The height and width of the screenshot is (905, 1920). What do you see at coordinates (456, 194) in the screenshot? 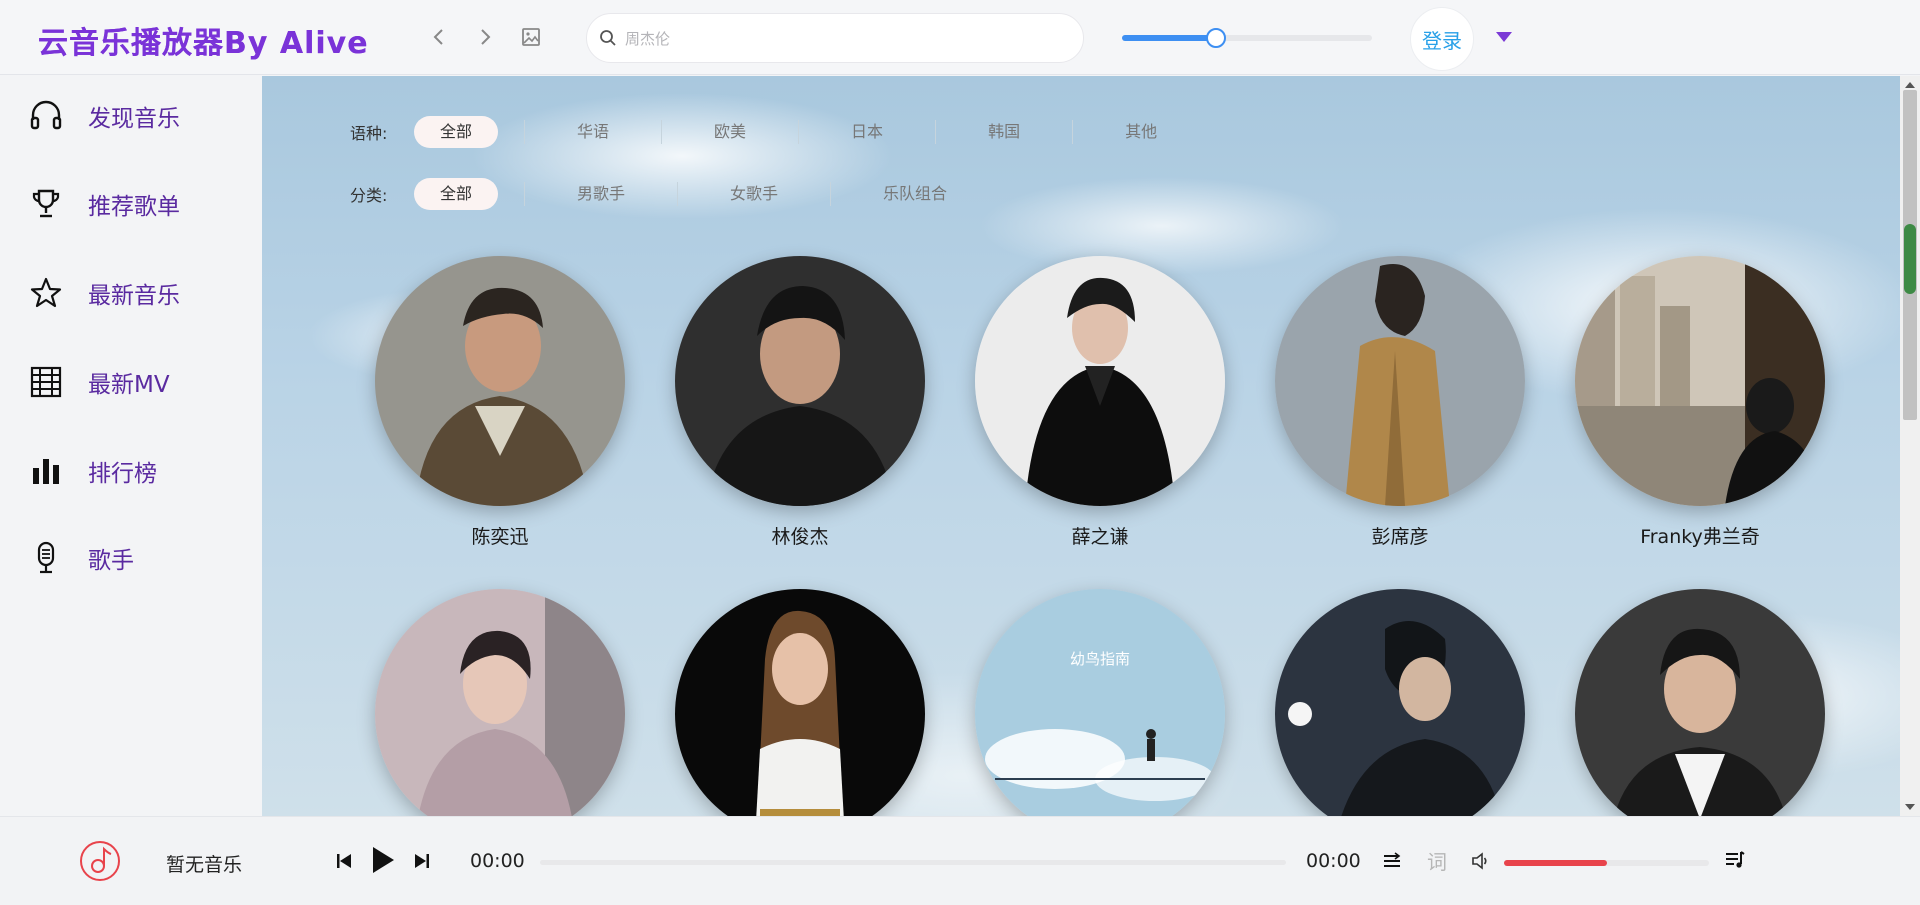
I see `category-option: 全部` at bounding box center [456, 194].